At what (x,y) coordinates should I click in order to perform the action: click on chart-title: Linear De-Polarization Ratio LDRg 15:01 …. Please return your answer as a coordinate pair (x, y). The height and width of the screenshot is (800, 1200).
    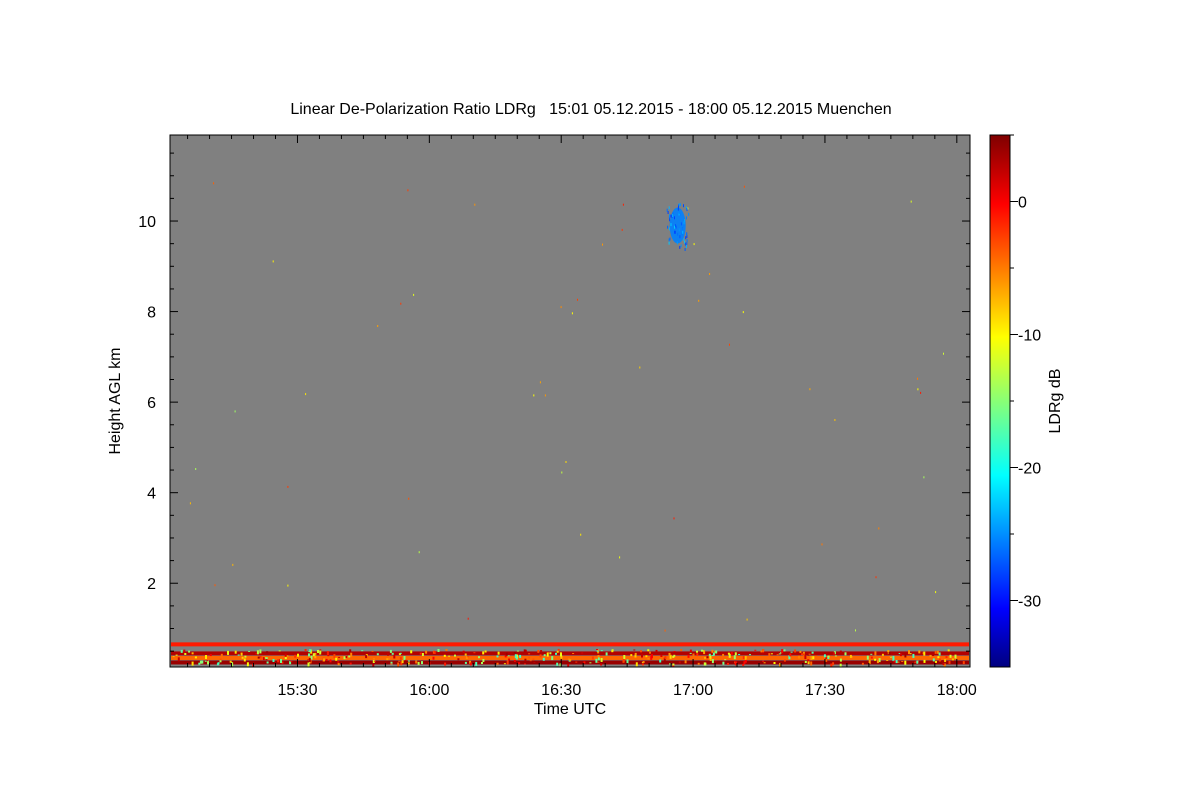
    Looking at the image, I should click on (590, 109).